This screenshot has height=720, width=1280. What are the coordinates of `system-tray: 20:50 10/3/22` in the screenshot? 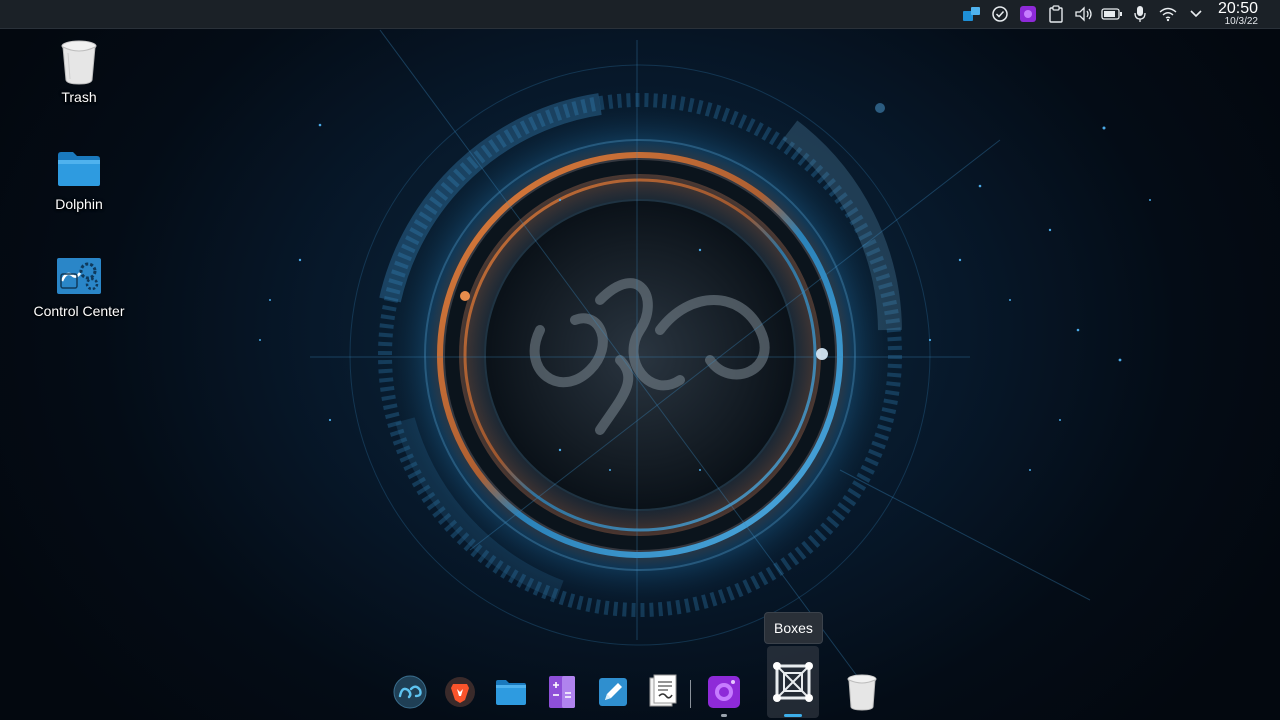 It's located at (1119, 14).